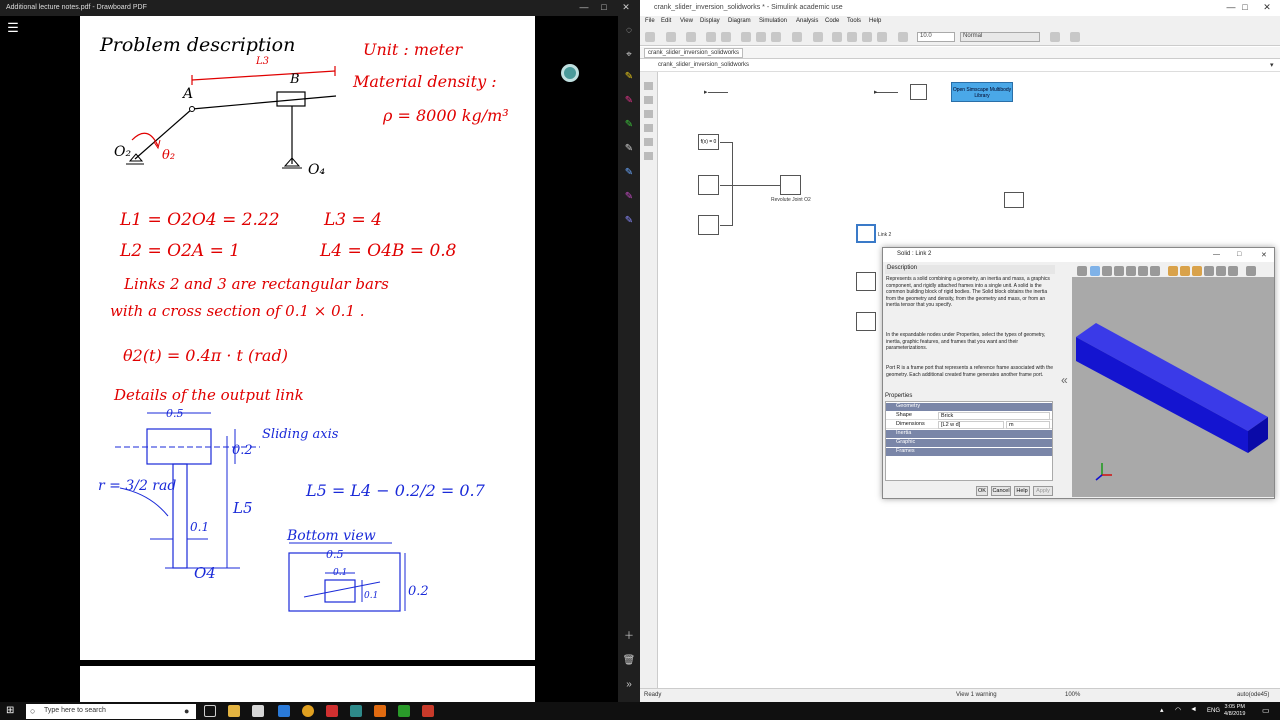  What do you see at coordinates (380, 711) in the screenshot?
I see `matlab-icon` at bounding box center [380, 711].